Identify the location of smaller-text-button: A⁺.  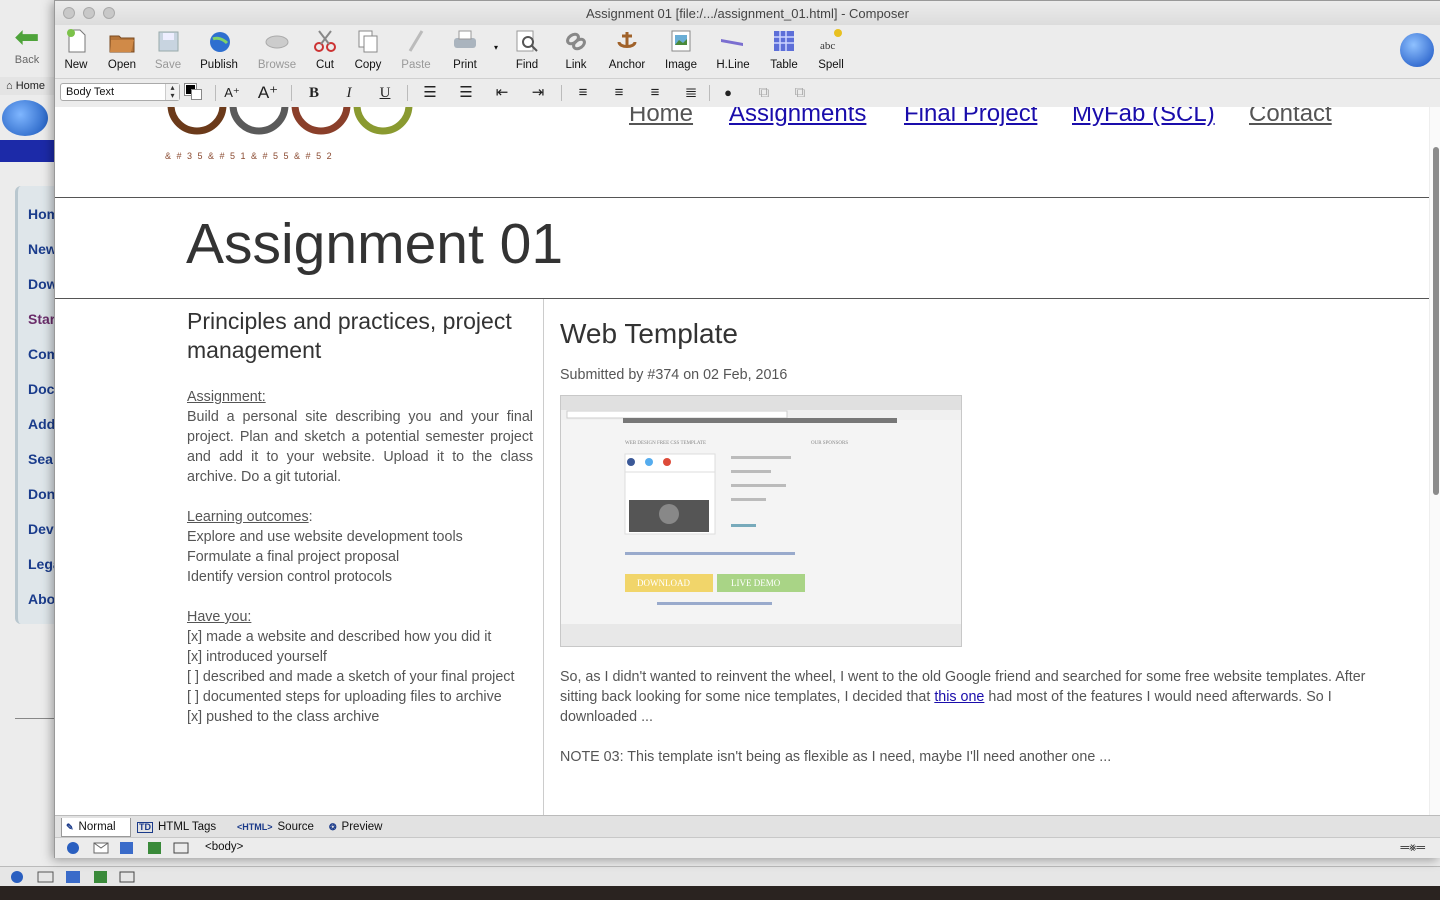
(232, 93).